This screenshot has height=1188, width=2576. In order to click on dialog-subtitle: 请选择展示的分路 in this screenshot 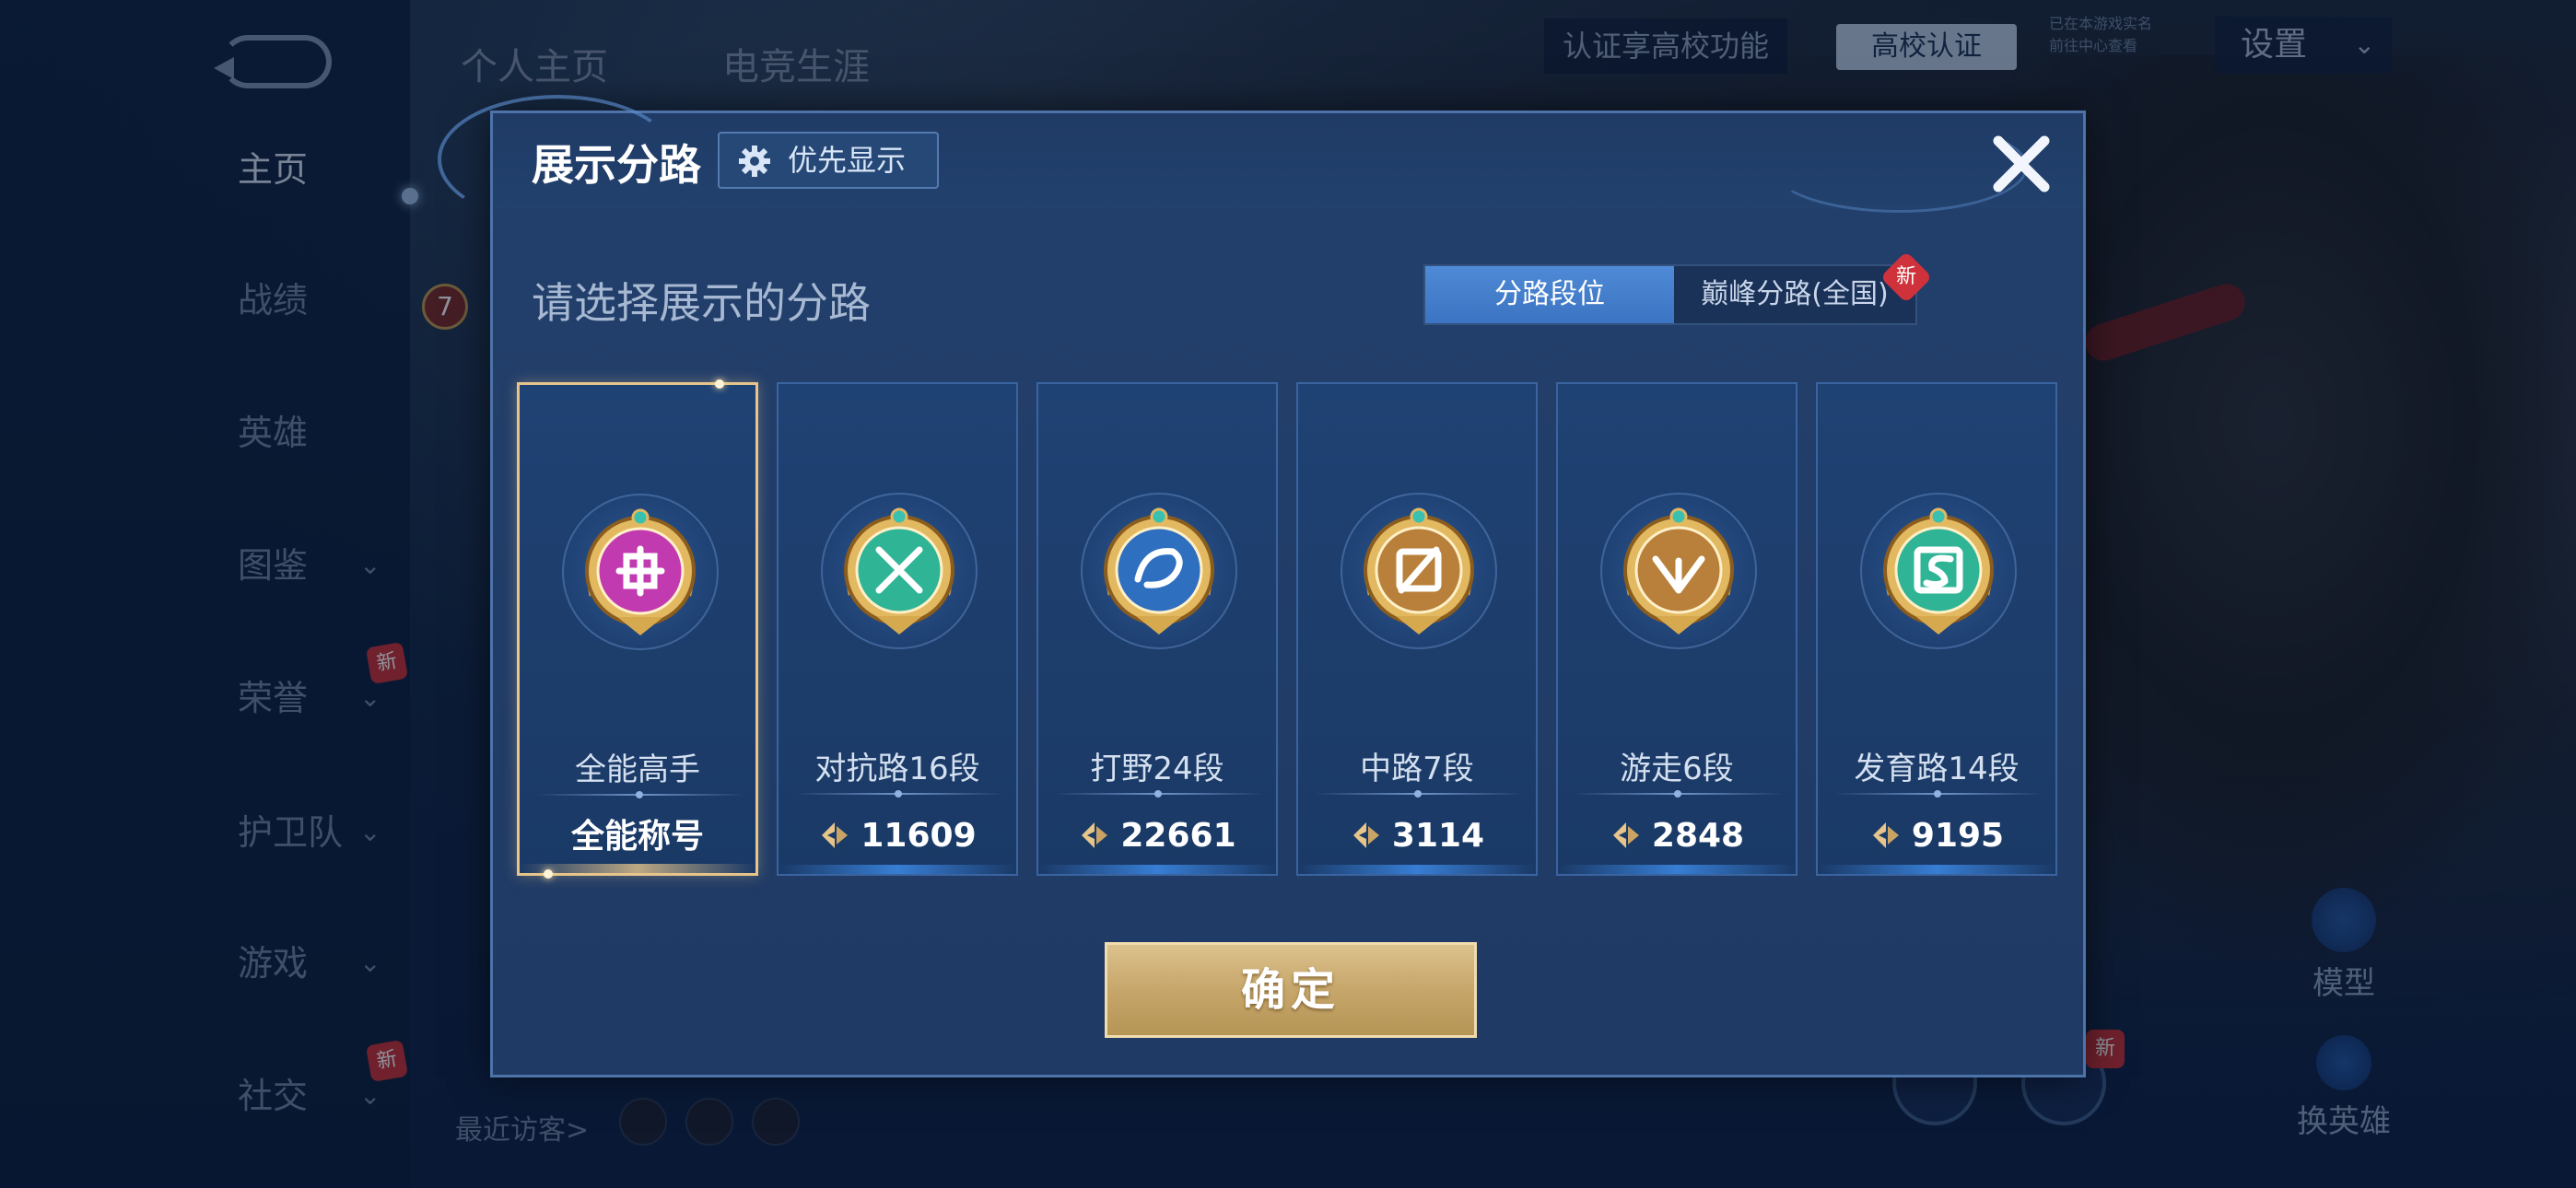, I will do `click(701, 303)`.